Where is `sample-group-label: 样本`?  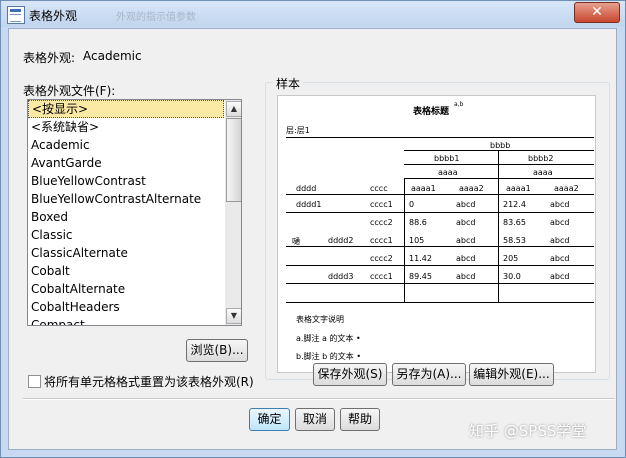
sample-group-label: 样本 is located at coordinates (288, 83).